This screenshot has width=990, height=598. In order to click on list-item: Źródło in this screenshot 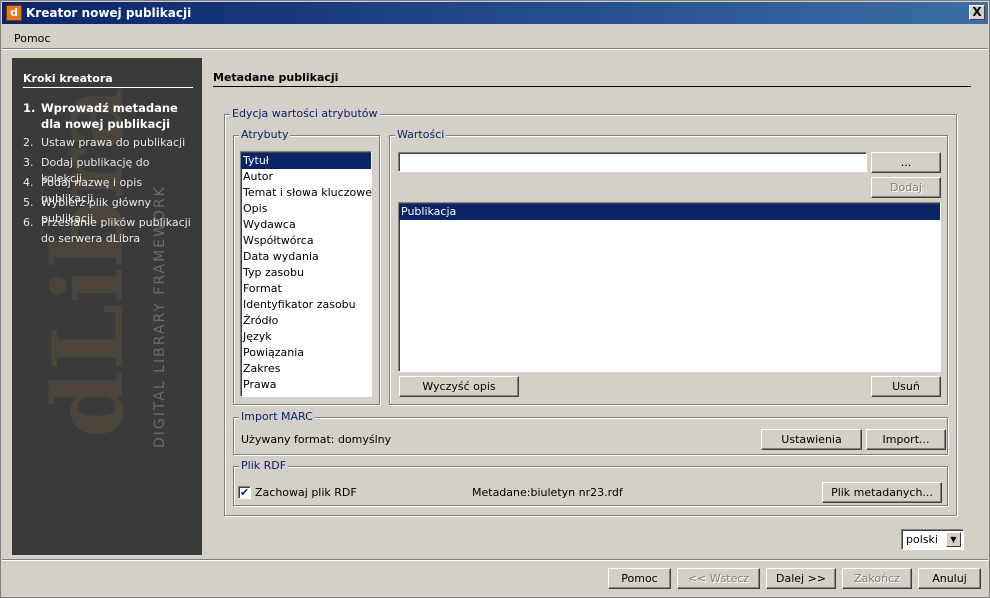, I will do `click(306, 321)`.